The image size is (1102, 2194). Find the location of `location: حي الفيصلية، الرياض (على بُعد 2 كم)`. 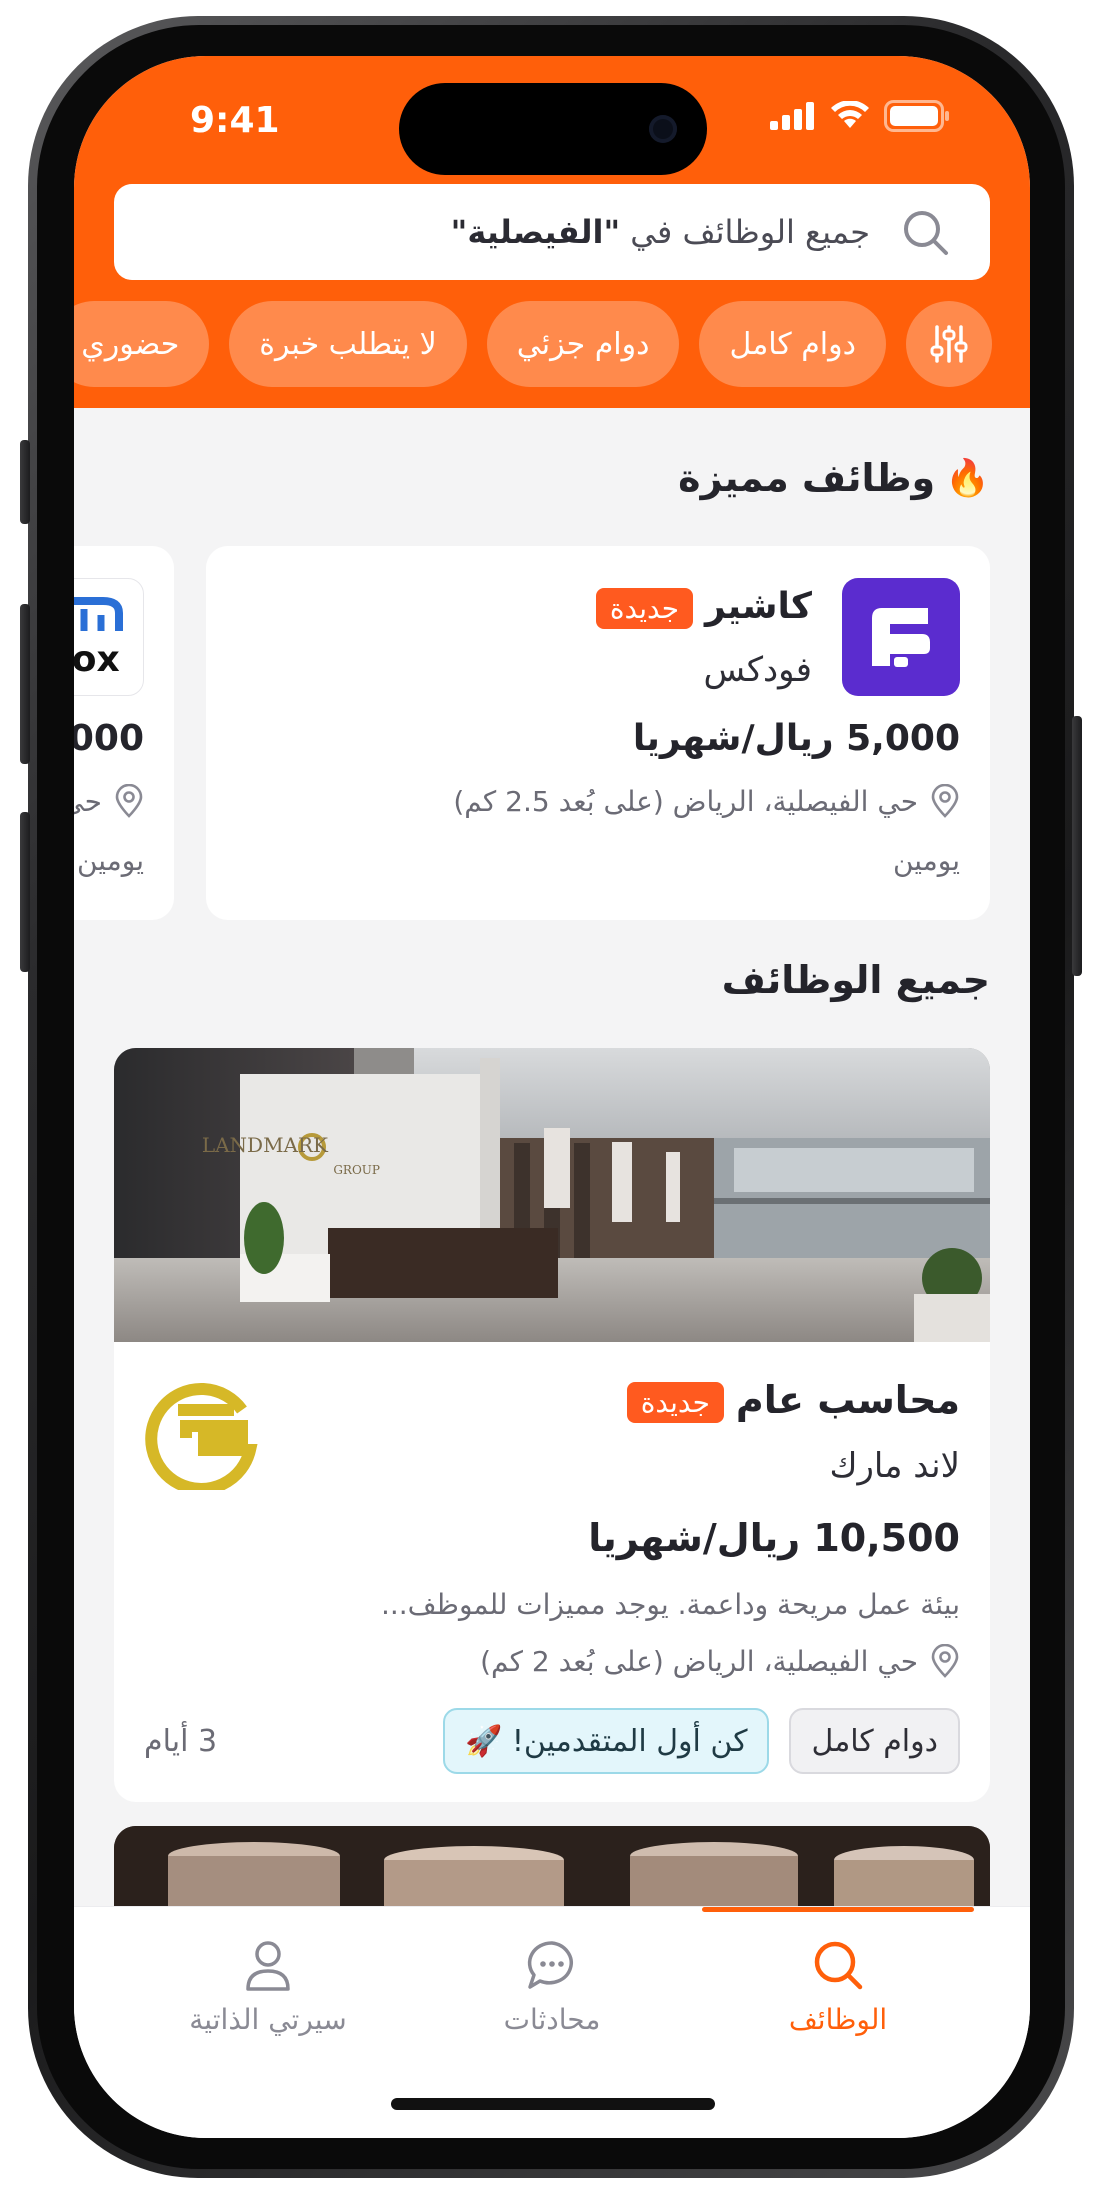

location: حي الفيصلية، الرياض (على بُعد 2 كم) is located at coordinates (720, 1661).